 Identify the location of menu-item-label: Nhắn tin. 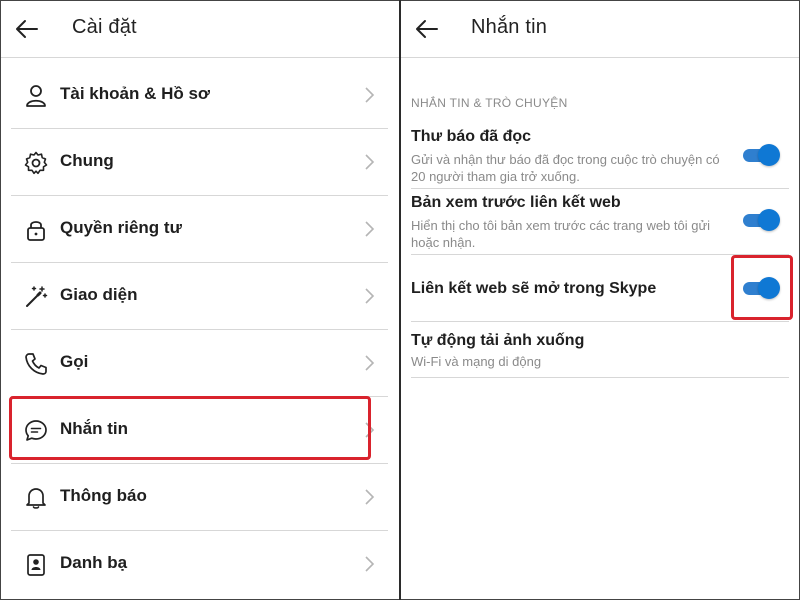
(94, 428).